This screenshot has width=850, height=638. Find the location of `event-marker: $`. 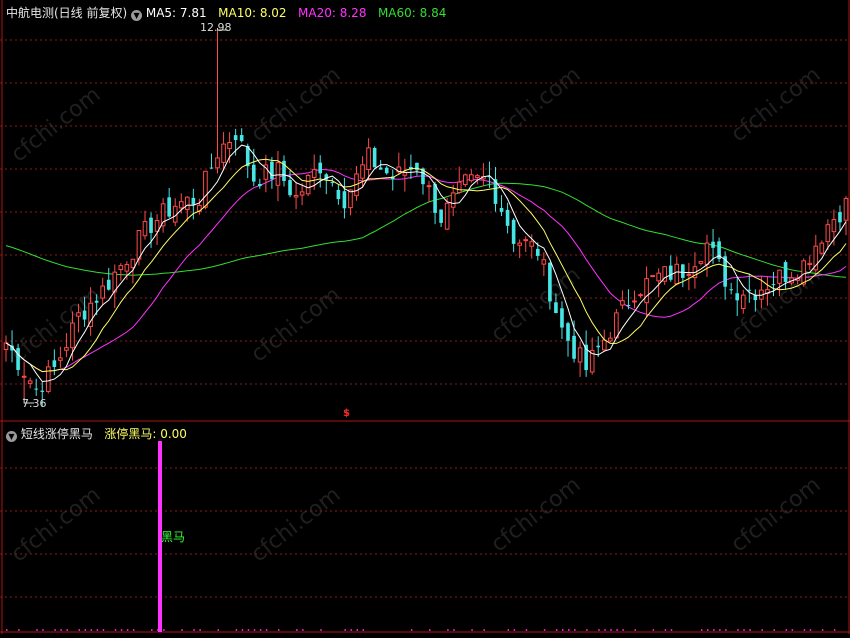

event-marker: $ is located at coordinates (346, 413).